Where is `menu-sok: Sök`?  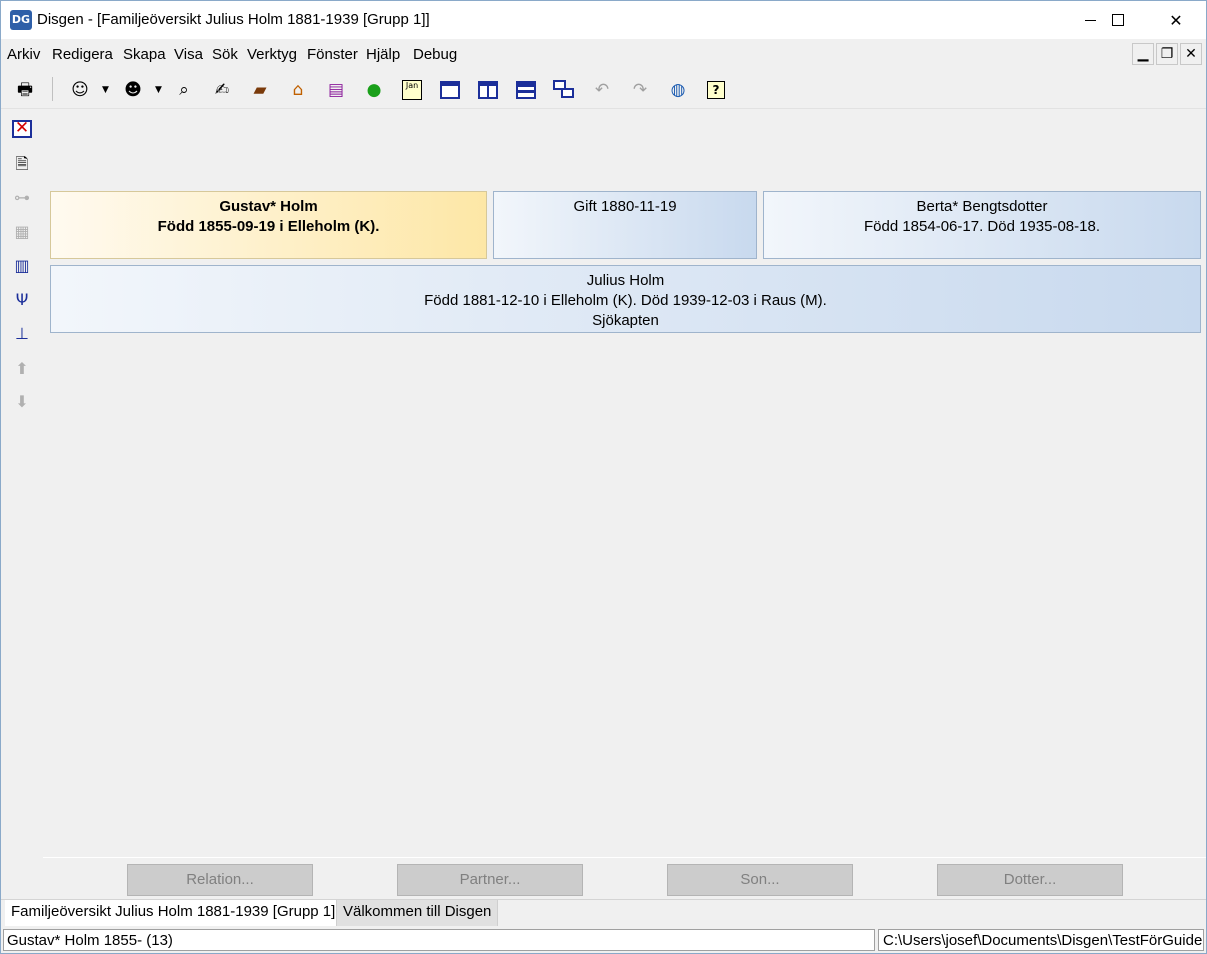
menu-sok: Sök is located at coordinates (225, 54).